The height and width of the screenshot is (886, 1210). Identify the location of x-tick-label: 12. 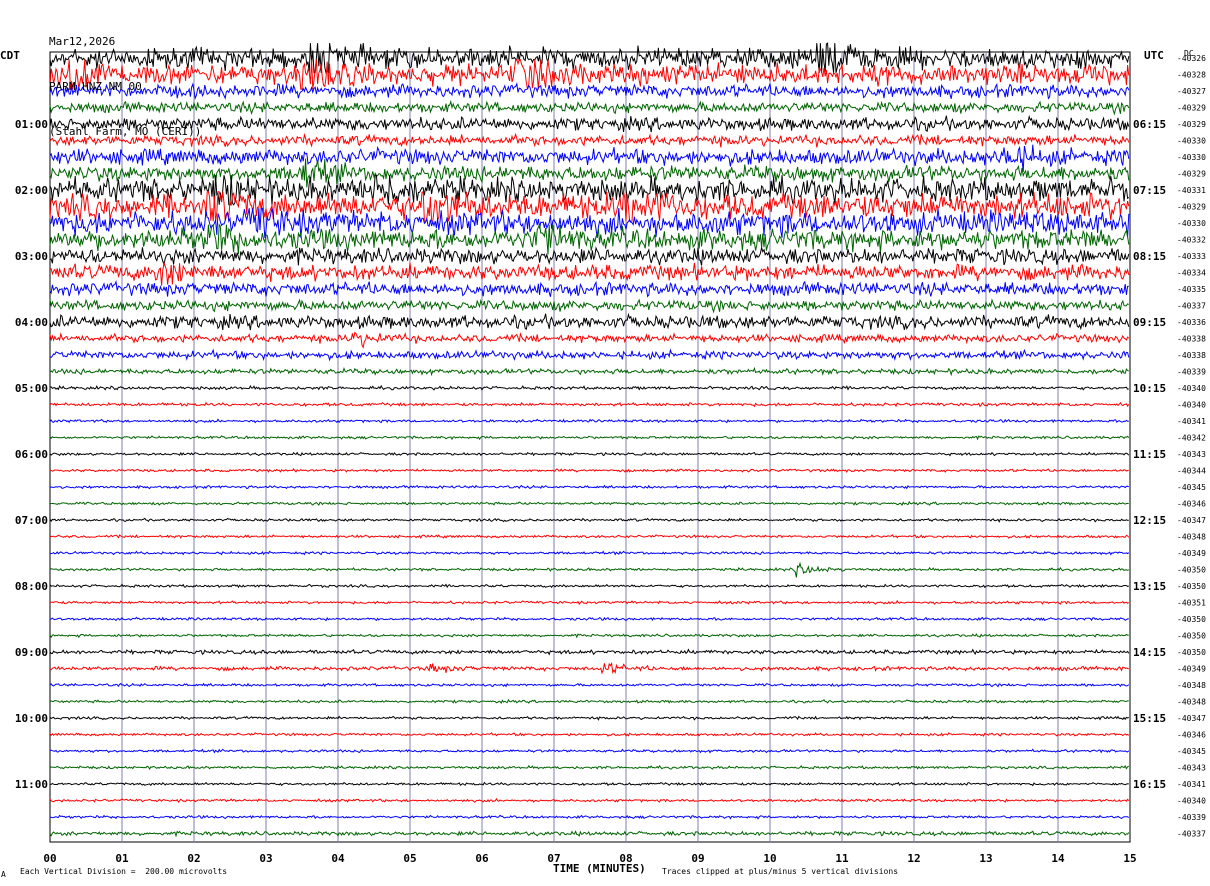
(913, 858).